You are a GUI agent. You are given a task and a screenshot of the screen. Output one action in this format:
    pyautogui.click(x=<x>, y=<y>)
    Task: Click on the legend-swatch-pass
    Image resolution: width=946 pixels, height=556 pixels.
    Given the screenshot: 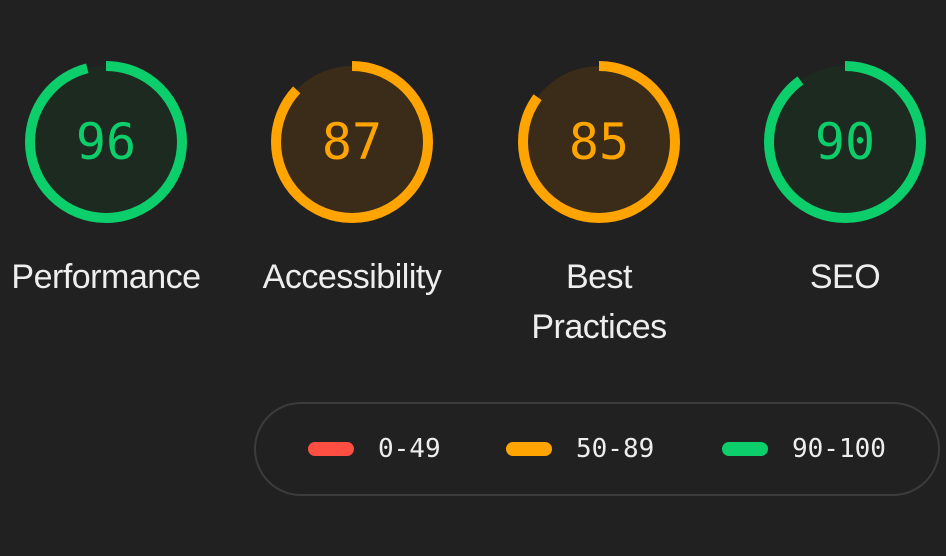 What is the action you would take?
    pyautogui.click(x=745, y=449)
    